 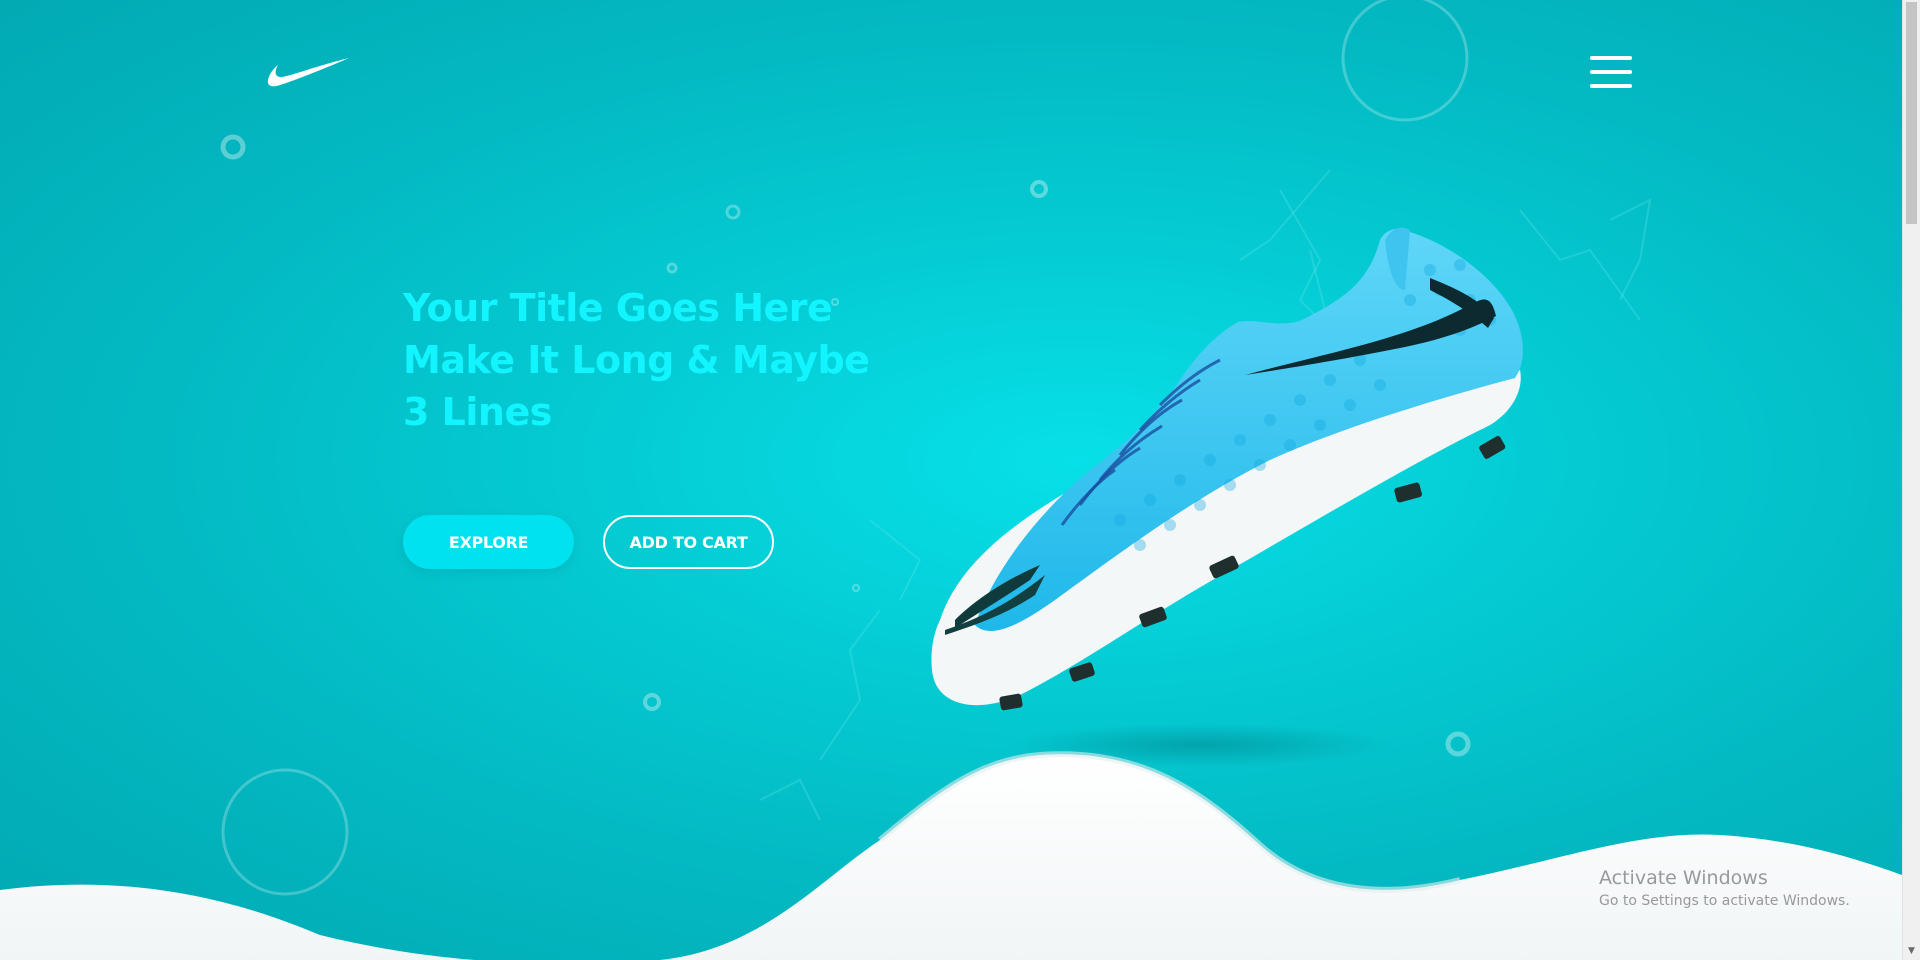 I want to click on hero-title-line-2: Make It Long & Maybe, so click(x=636, y=360).